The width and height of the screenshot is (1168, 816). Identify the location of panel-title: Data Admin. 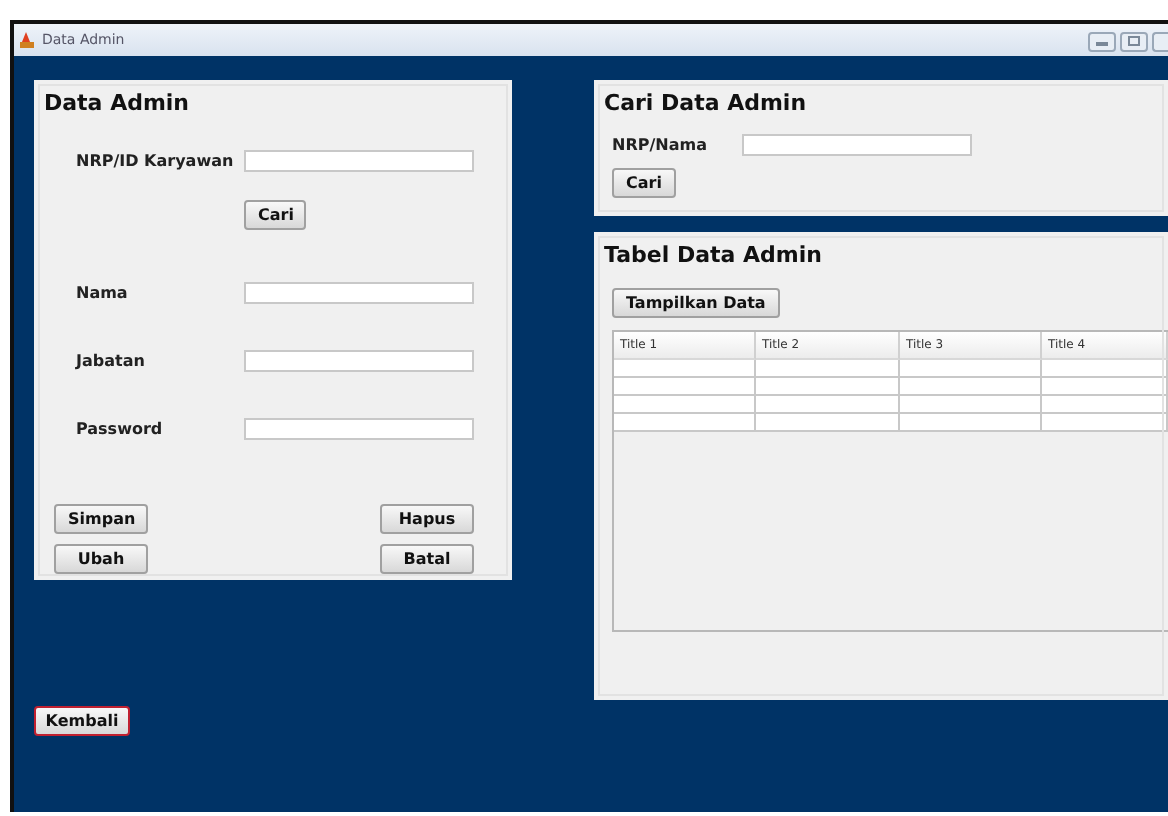
(116, 102).